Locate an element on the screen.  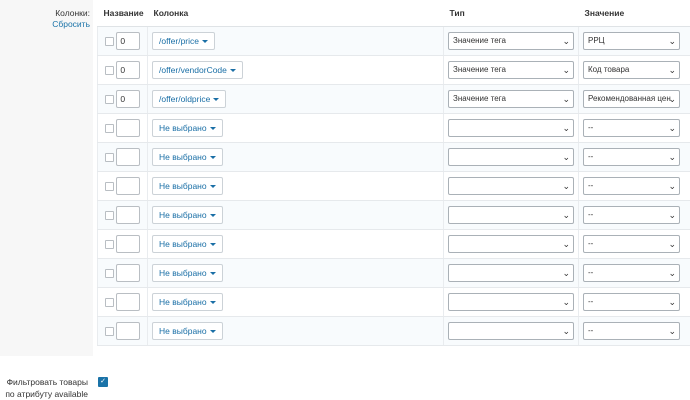
value-select: Рекомендованная цен ⌄ is located at coordinates (631, 99).